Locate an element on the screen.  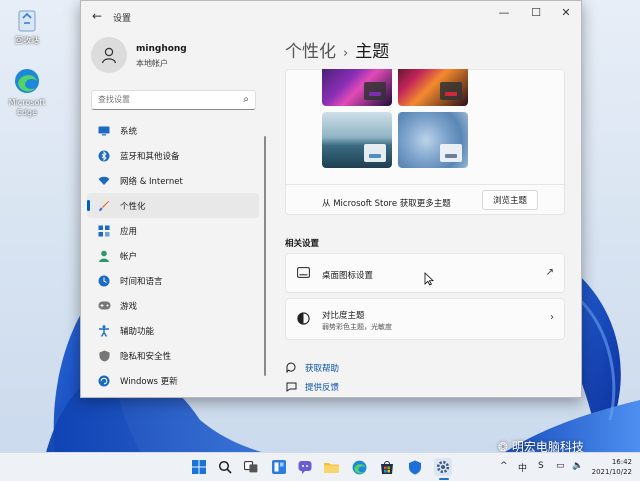
close-button: ✕ is located at coordinates (566, 13).